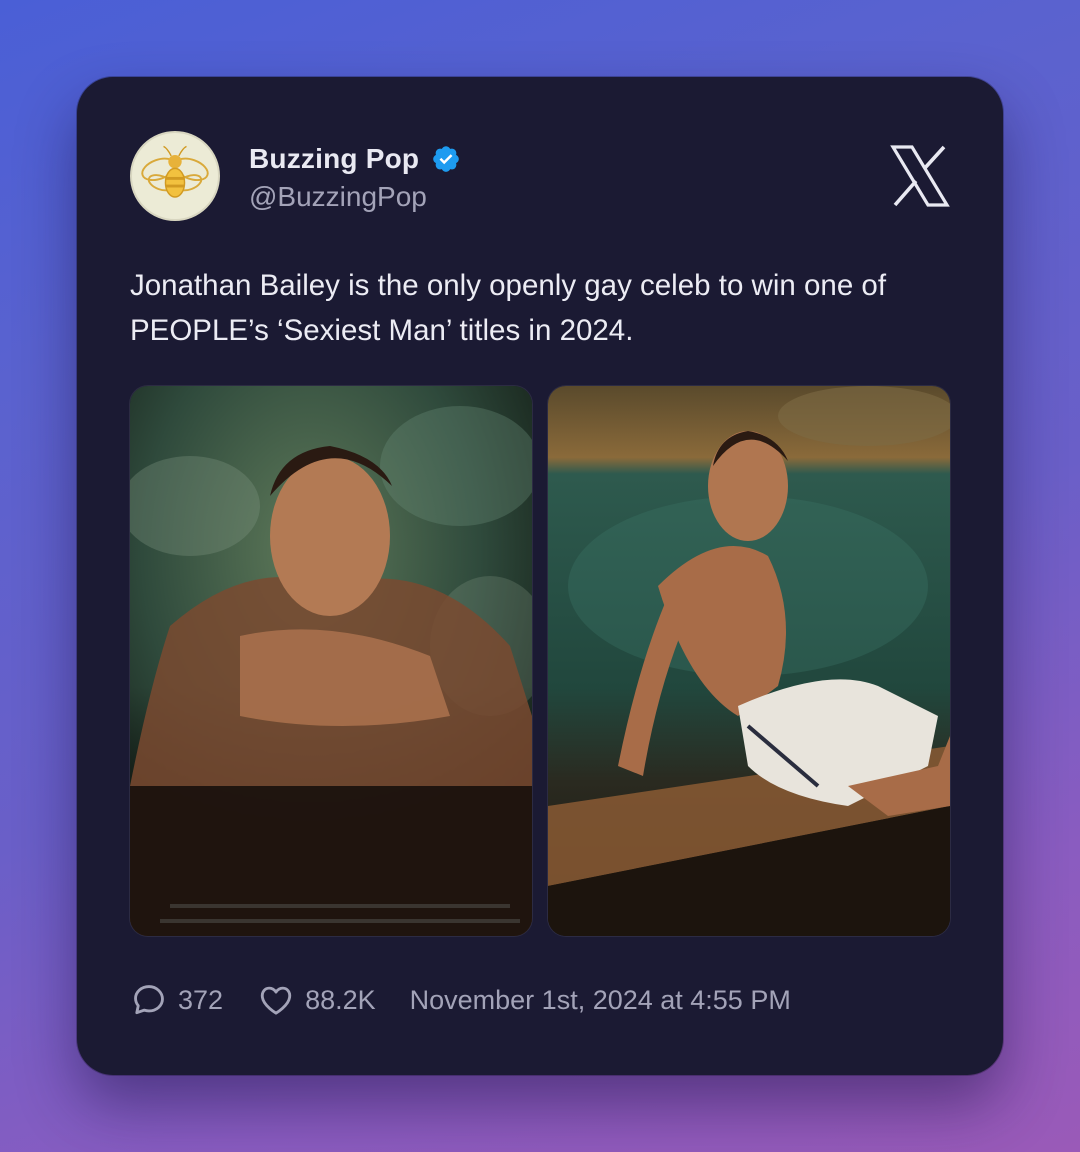  Describe the element at coordinates (176, 1000) in the screenshot. I see `reply-button: 372` at that location.